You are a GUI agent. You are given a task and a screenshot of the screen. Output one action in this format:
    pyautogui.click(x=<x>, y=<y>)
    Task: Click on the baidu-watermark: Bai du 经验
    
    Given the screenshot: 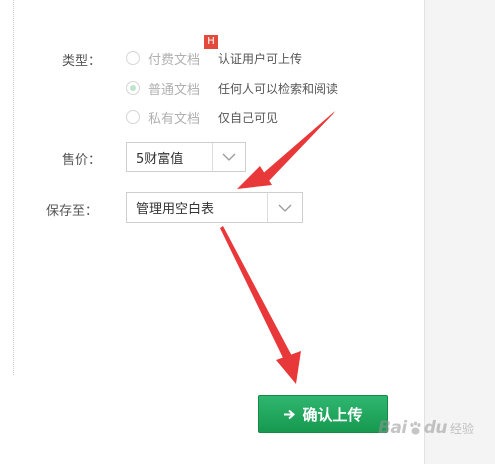 What is the action you would take?
    pyautogui.click(x=426, y=428)
    